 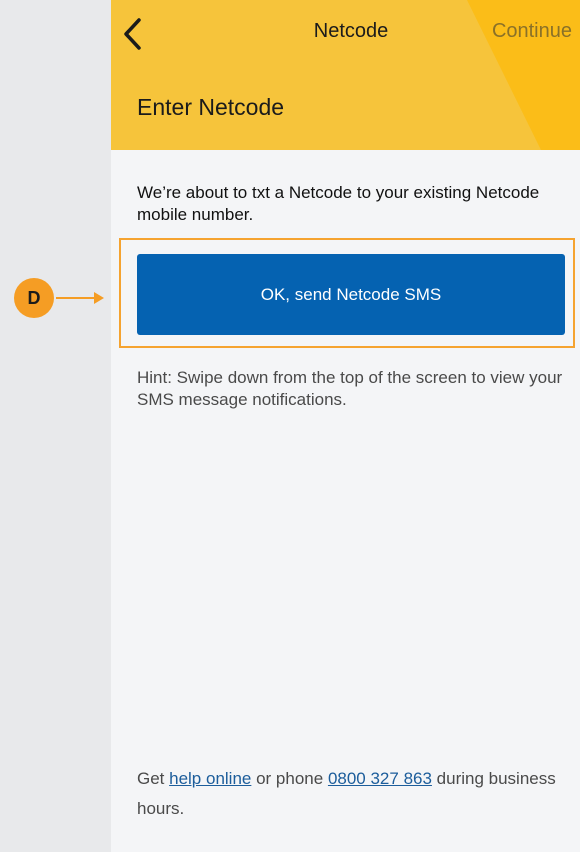 I want to click on chevron-left-icon, so click(x=134, y=34).